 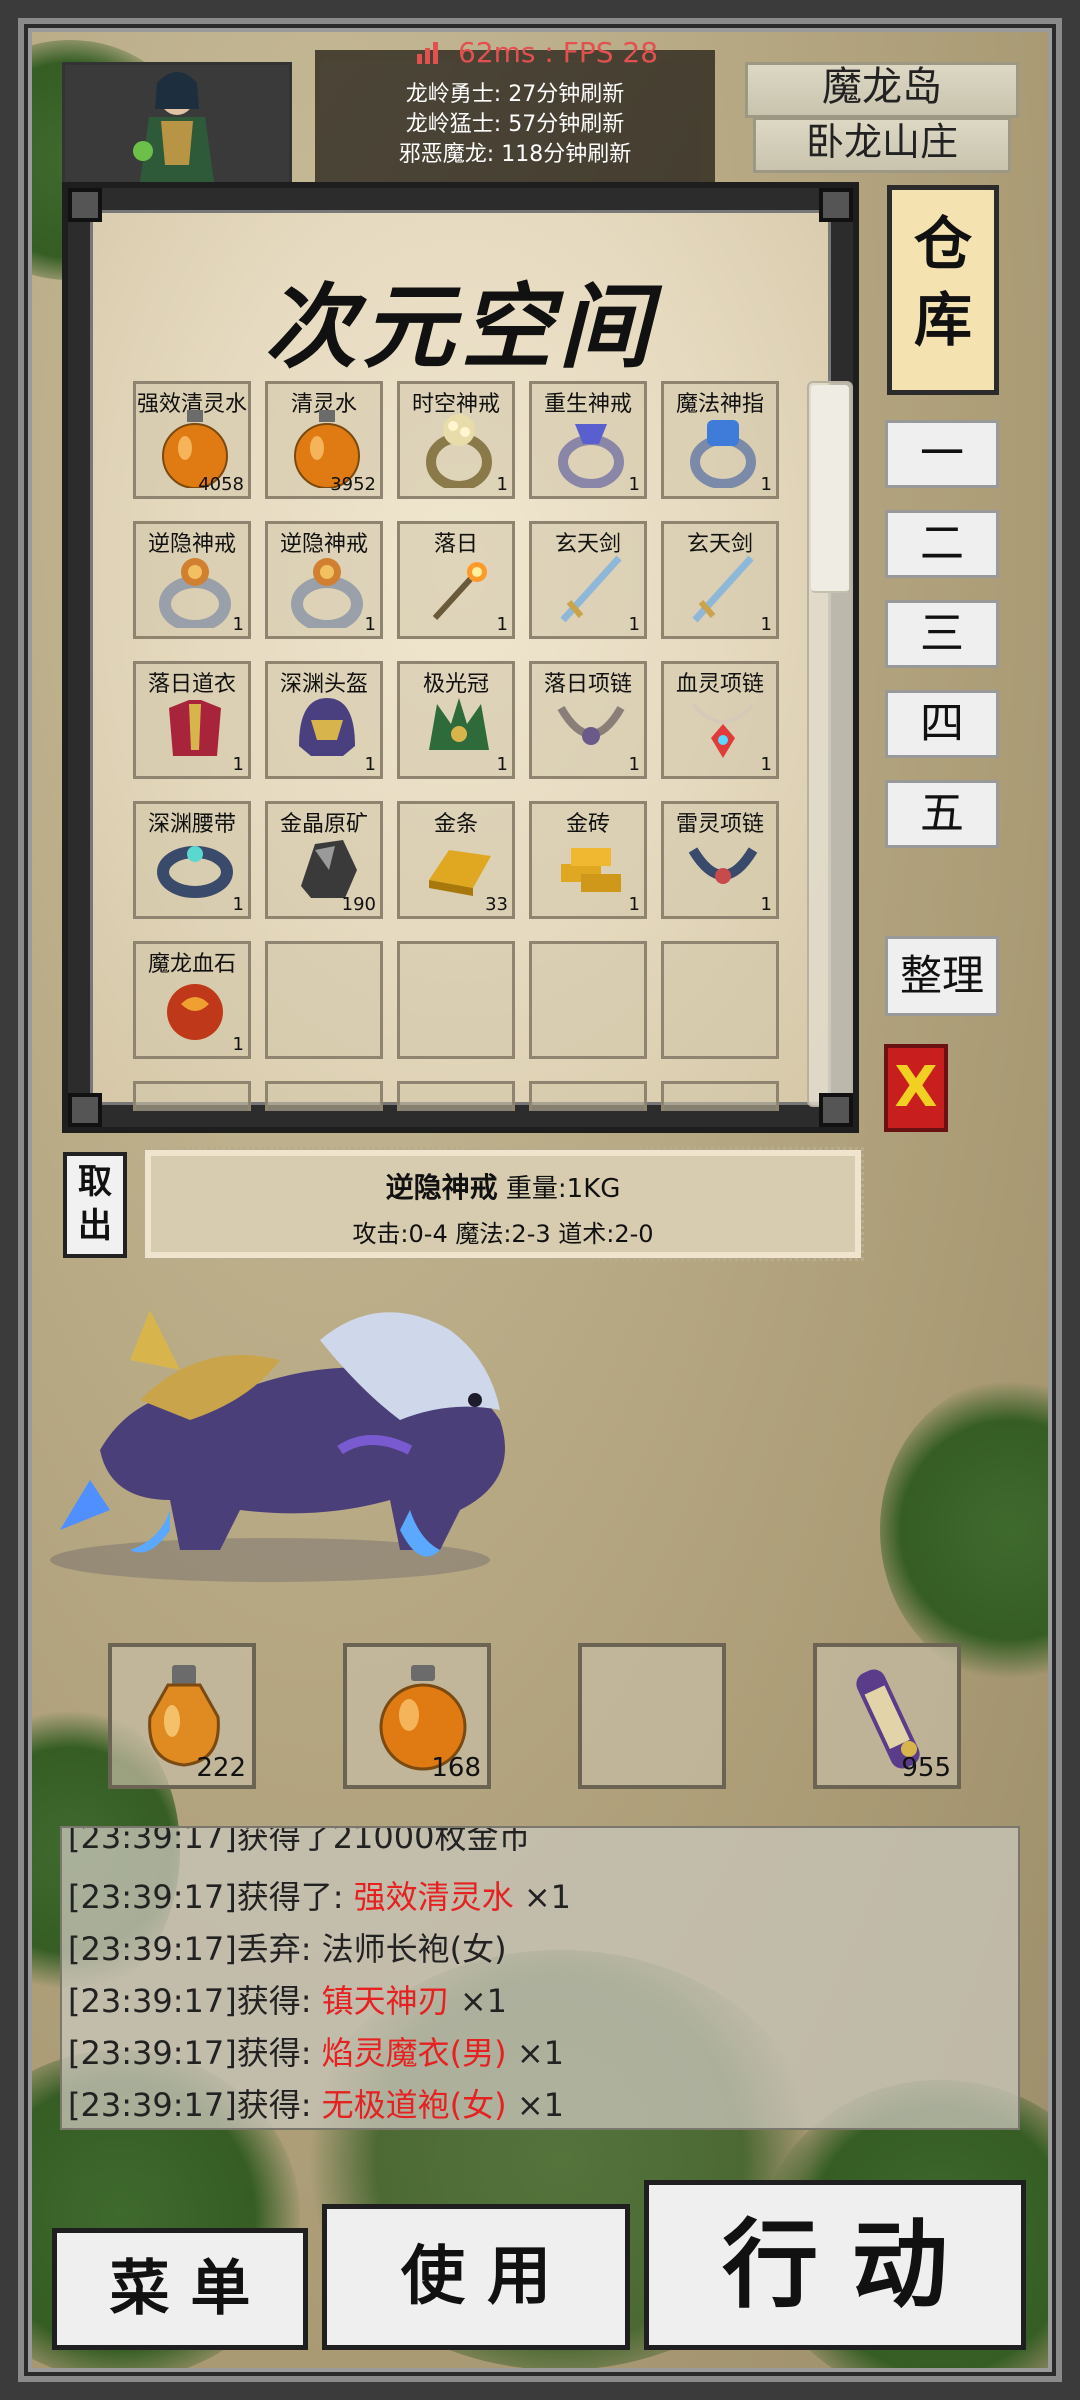 What do you see at coordinates (720, 440) in the screenshot?
I see `inventory-slot: 魔法神指 1` at bounding box center [720, 440].